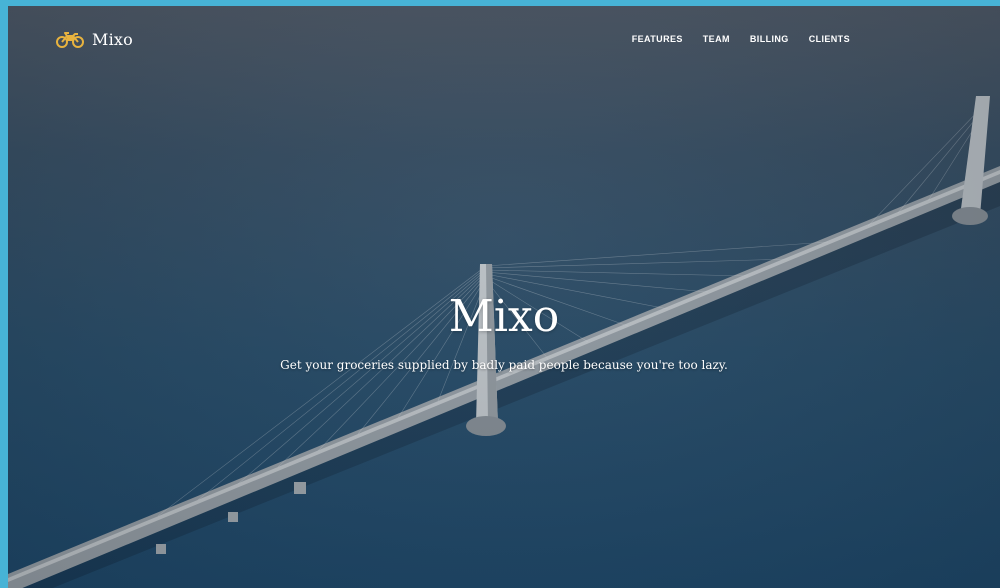  What do you see at coordinates (657, 39) in the screenshot?
I see `nav-link-features: FEATURES` at bounding box center [657, 39].